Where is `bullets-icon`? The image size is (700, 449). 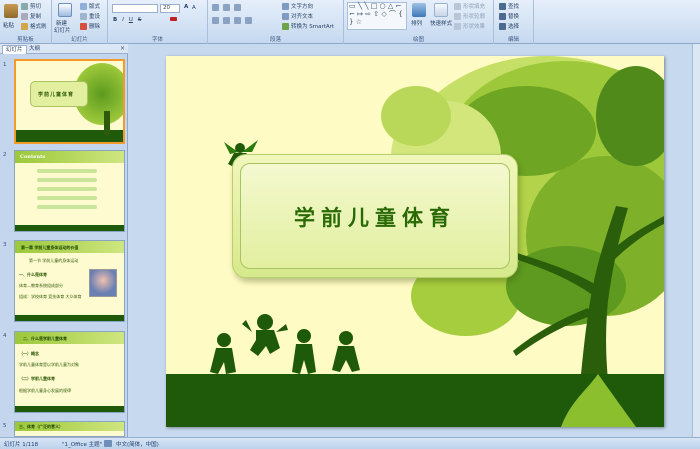 bullets-icon is located at coordinates (215, 7).